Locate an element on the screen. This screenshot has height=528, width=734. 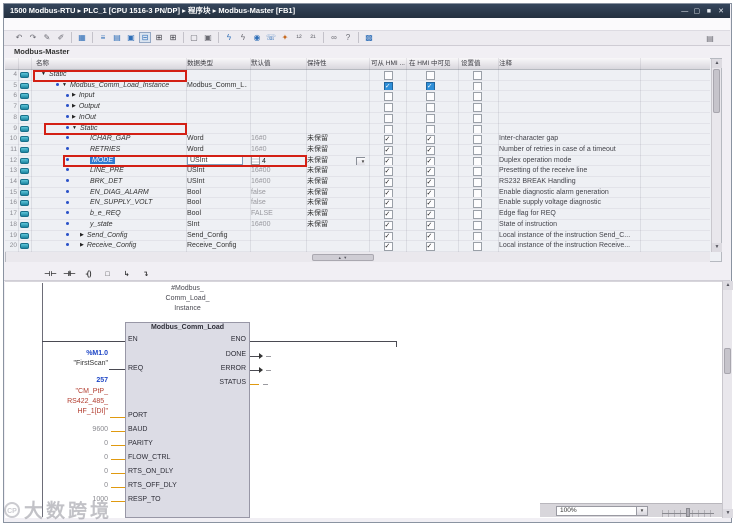
default-value-cell: 16#00 is located at coordinates (277, 171).